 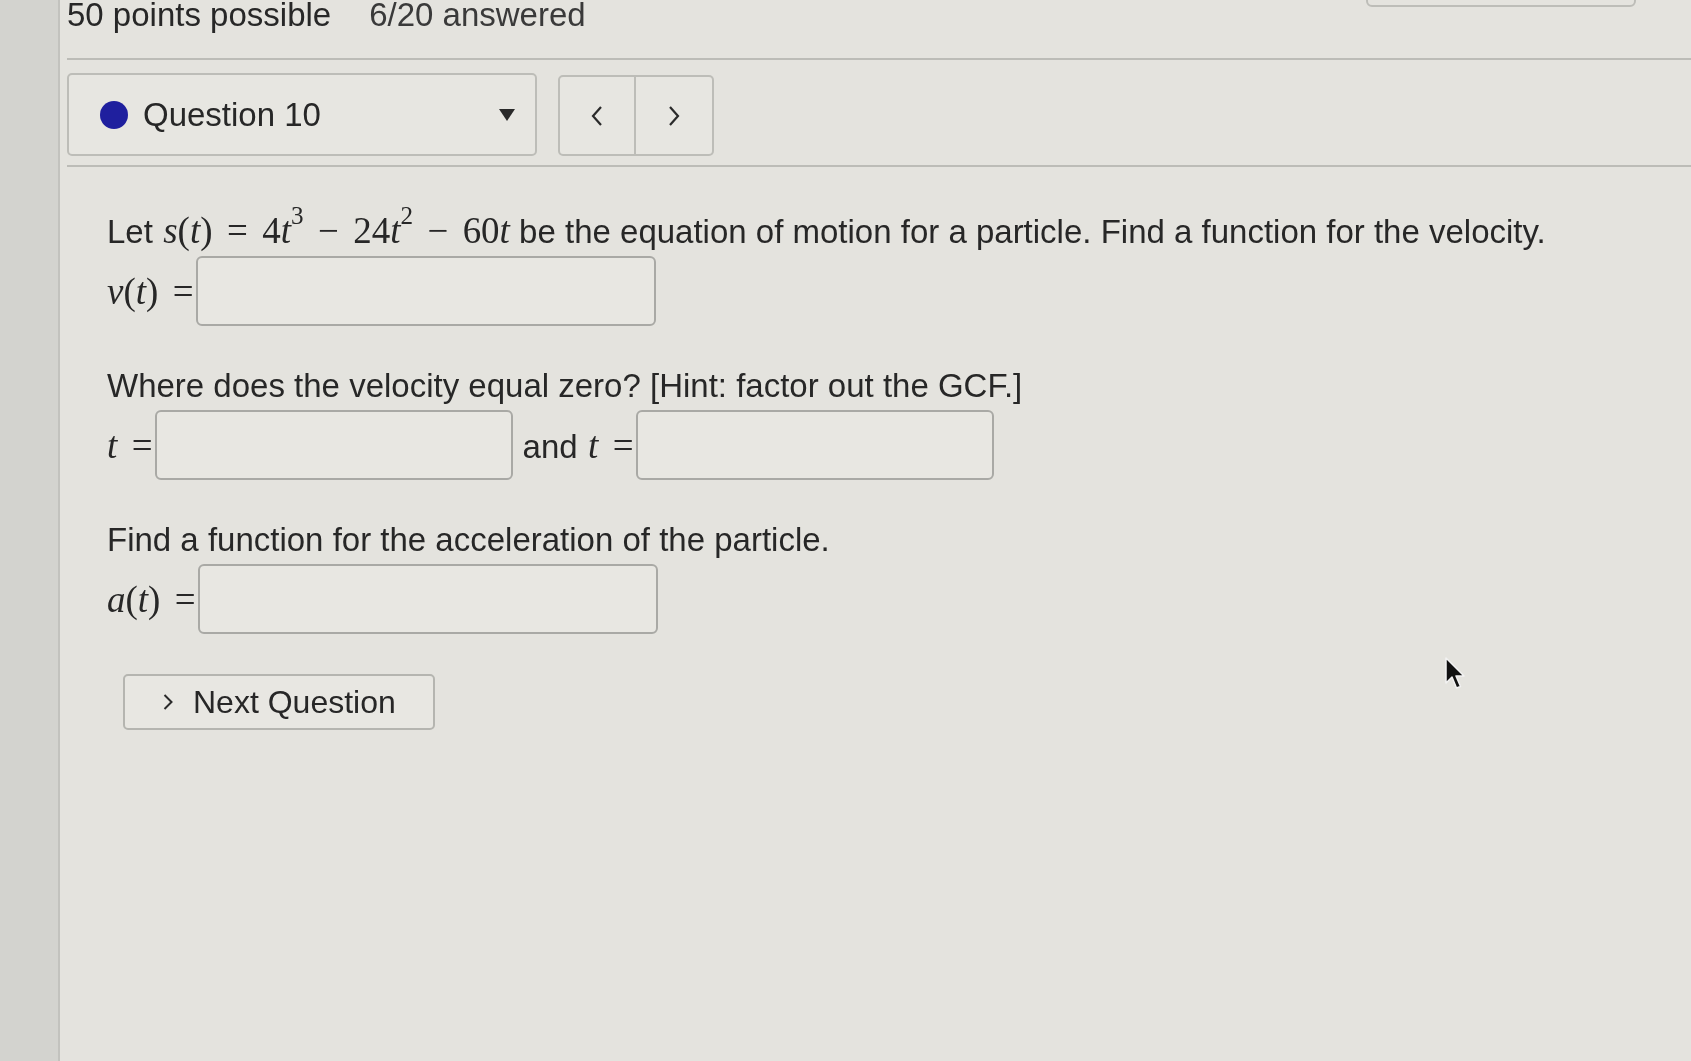 I want to click on chevron-left-icon, so click(x=597, y=115).